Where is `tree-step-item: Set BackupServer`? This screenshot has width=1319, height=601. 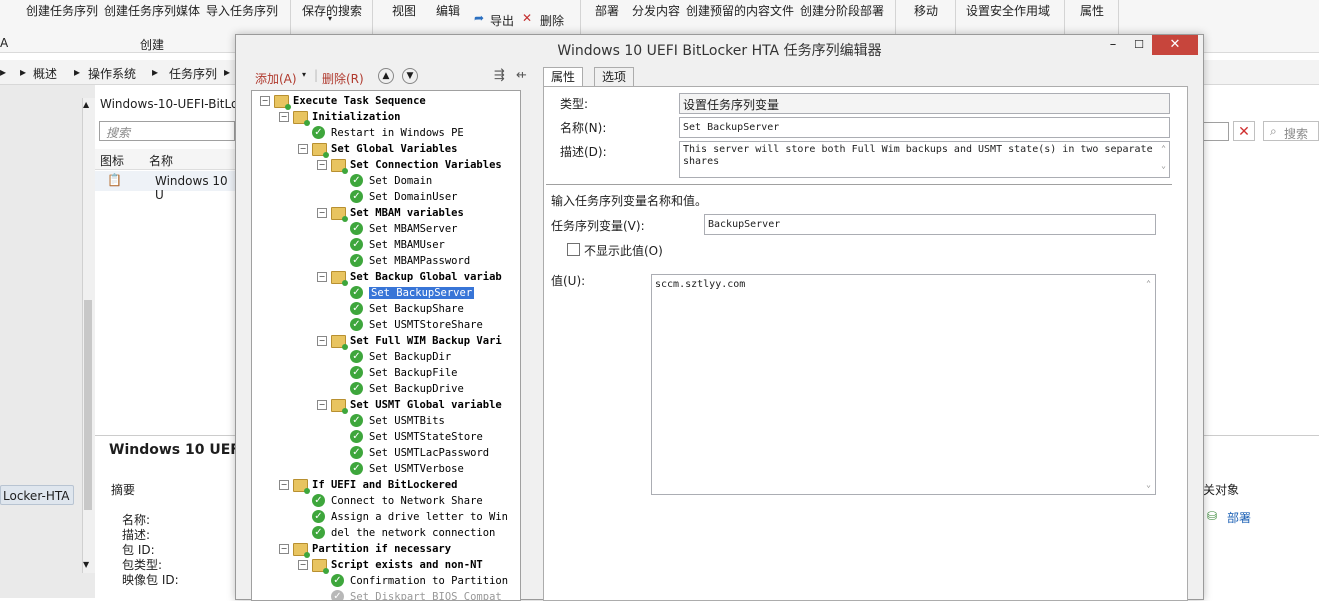
tree-step-item: Set BackupServer is located at coordinates (422, 293).